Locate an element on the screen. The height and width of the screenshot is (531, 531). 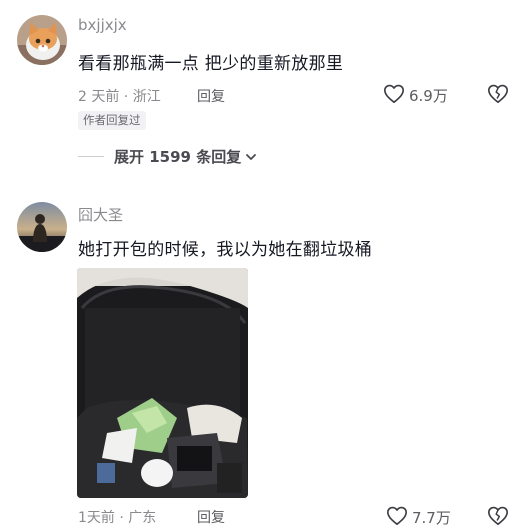
time-location: 1天前 · 广东 is located at coordinates (117, 518).